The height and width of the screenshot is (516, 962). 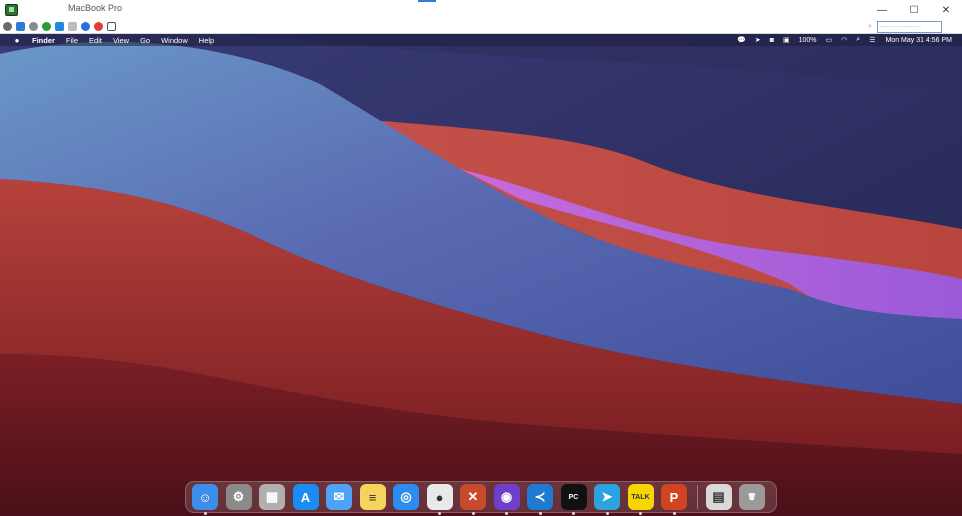 I want to click on dock-launchpad-glyph: ▦, so click(x=272, y=496).